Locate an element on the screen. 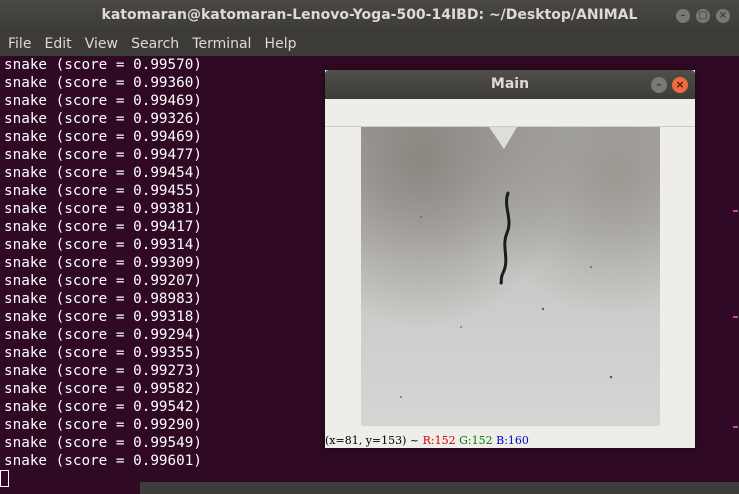 The height and width of the screenshot is (494, 739). background-window-edge is located at coordinates (439, 488).